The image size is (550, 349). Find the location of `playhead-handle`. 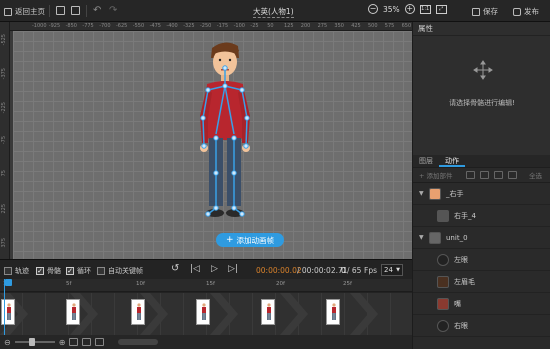

playhead-handle is located at coordinates (8, 282).